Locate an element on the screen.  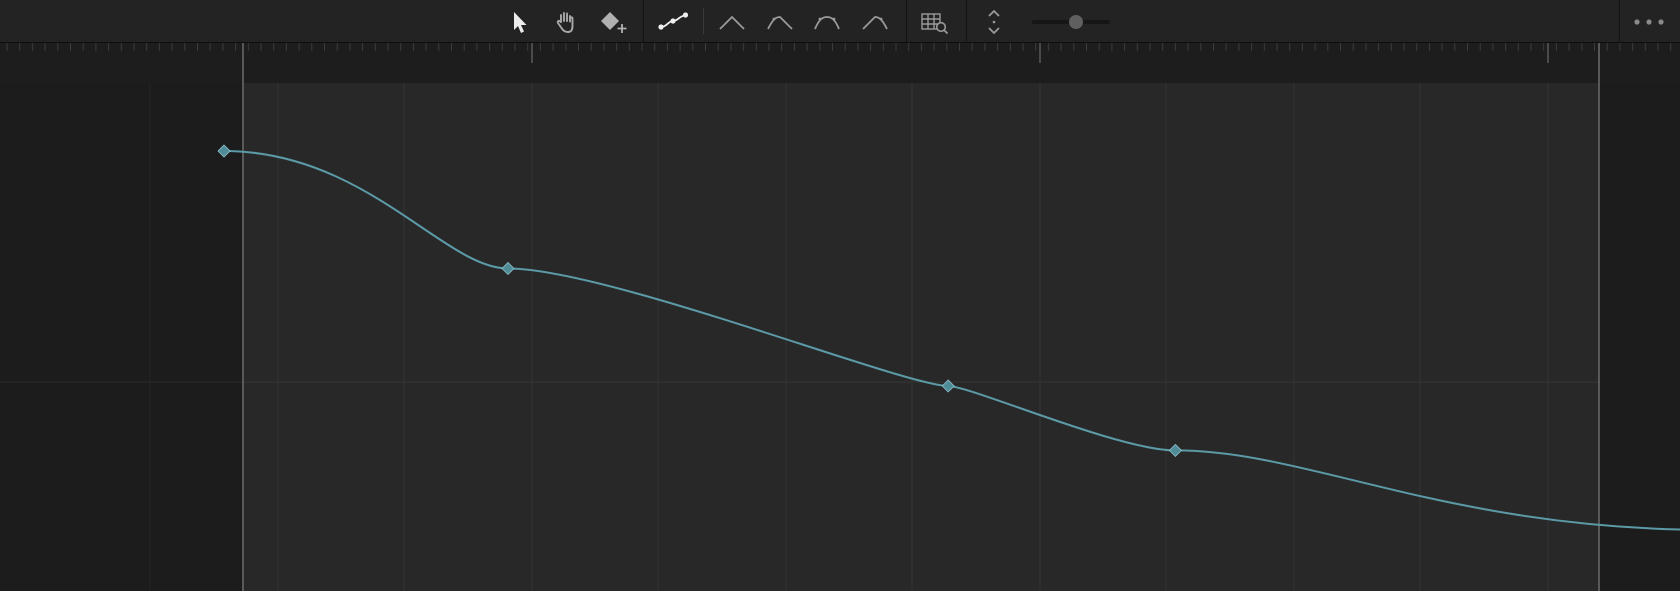
add-keyframe-button is located at coordinates (614, 22).